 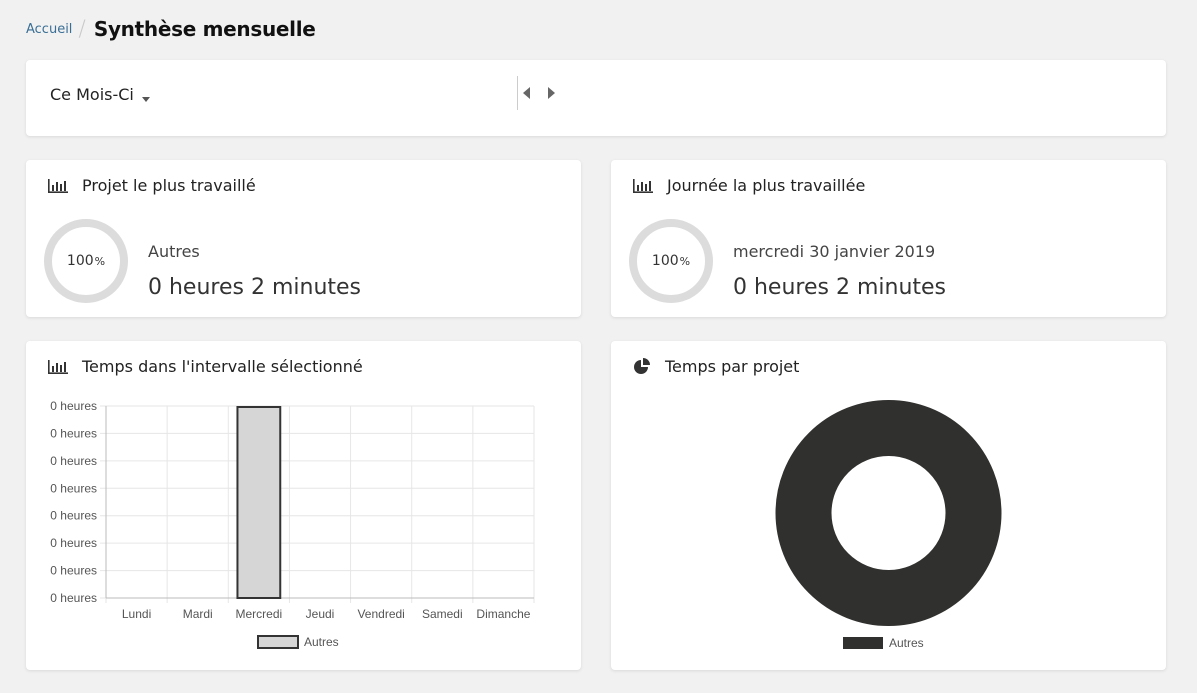 What do you see at coordinates (92, 94) in the screenshot?
I see `period-dropdown-label: Ce Mois-Ci` at bounding box center [92, 94].